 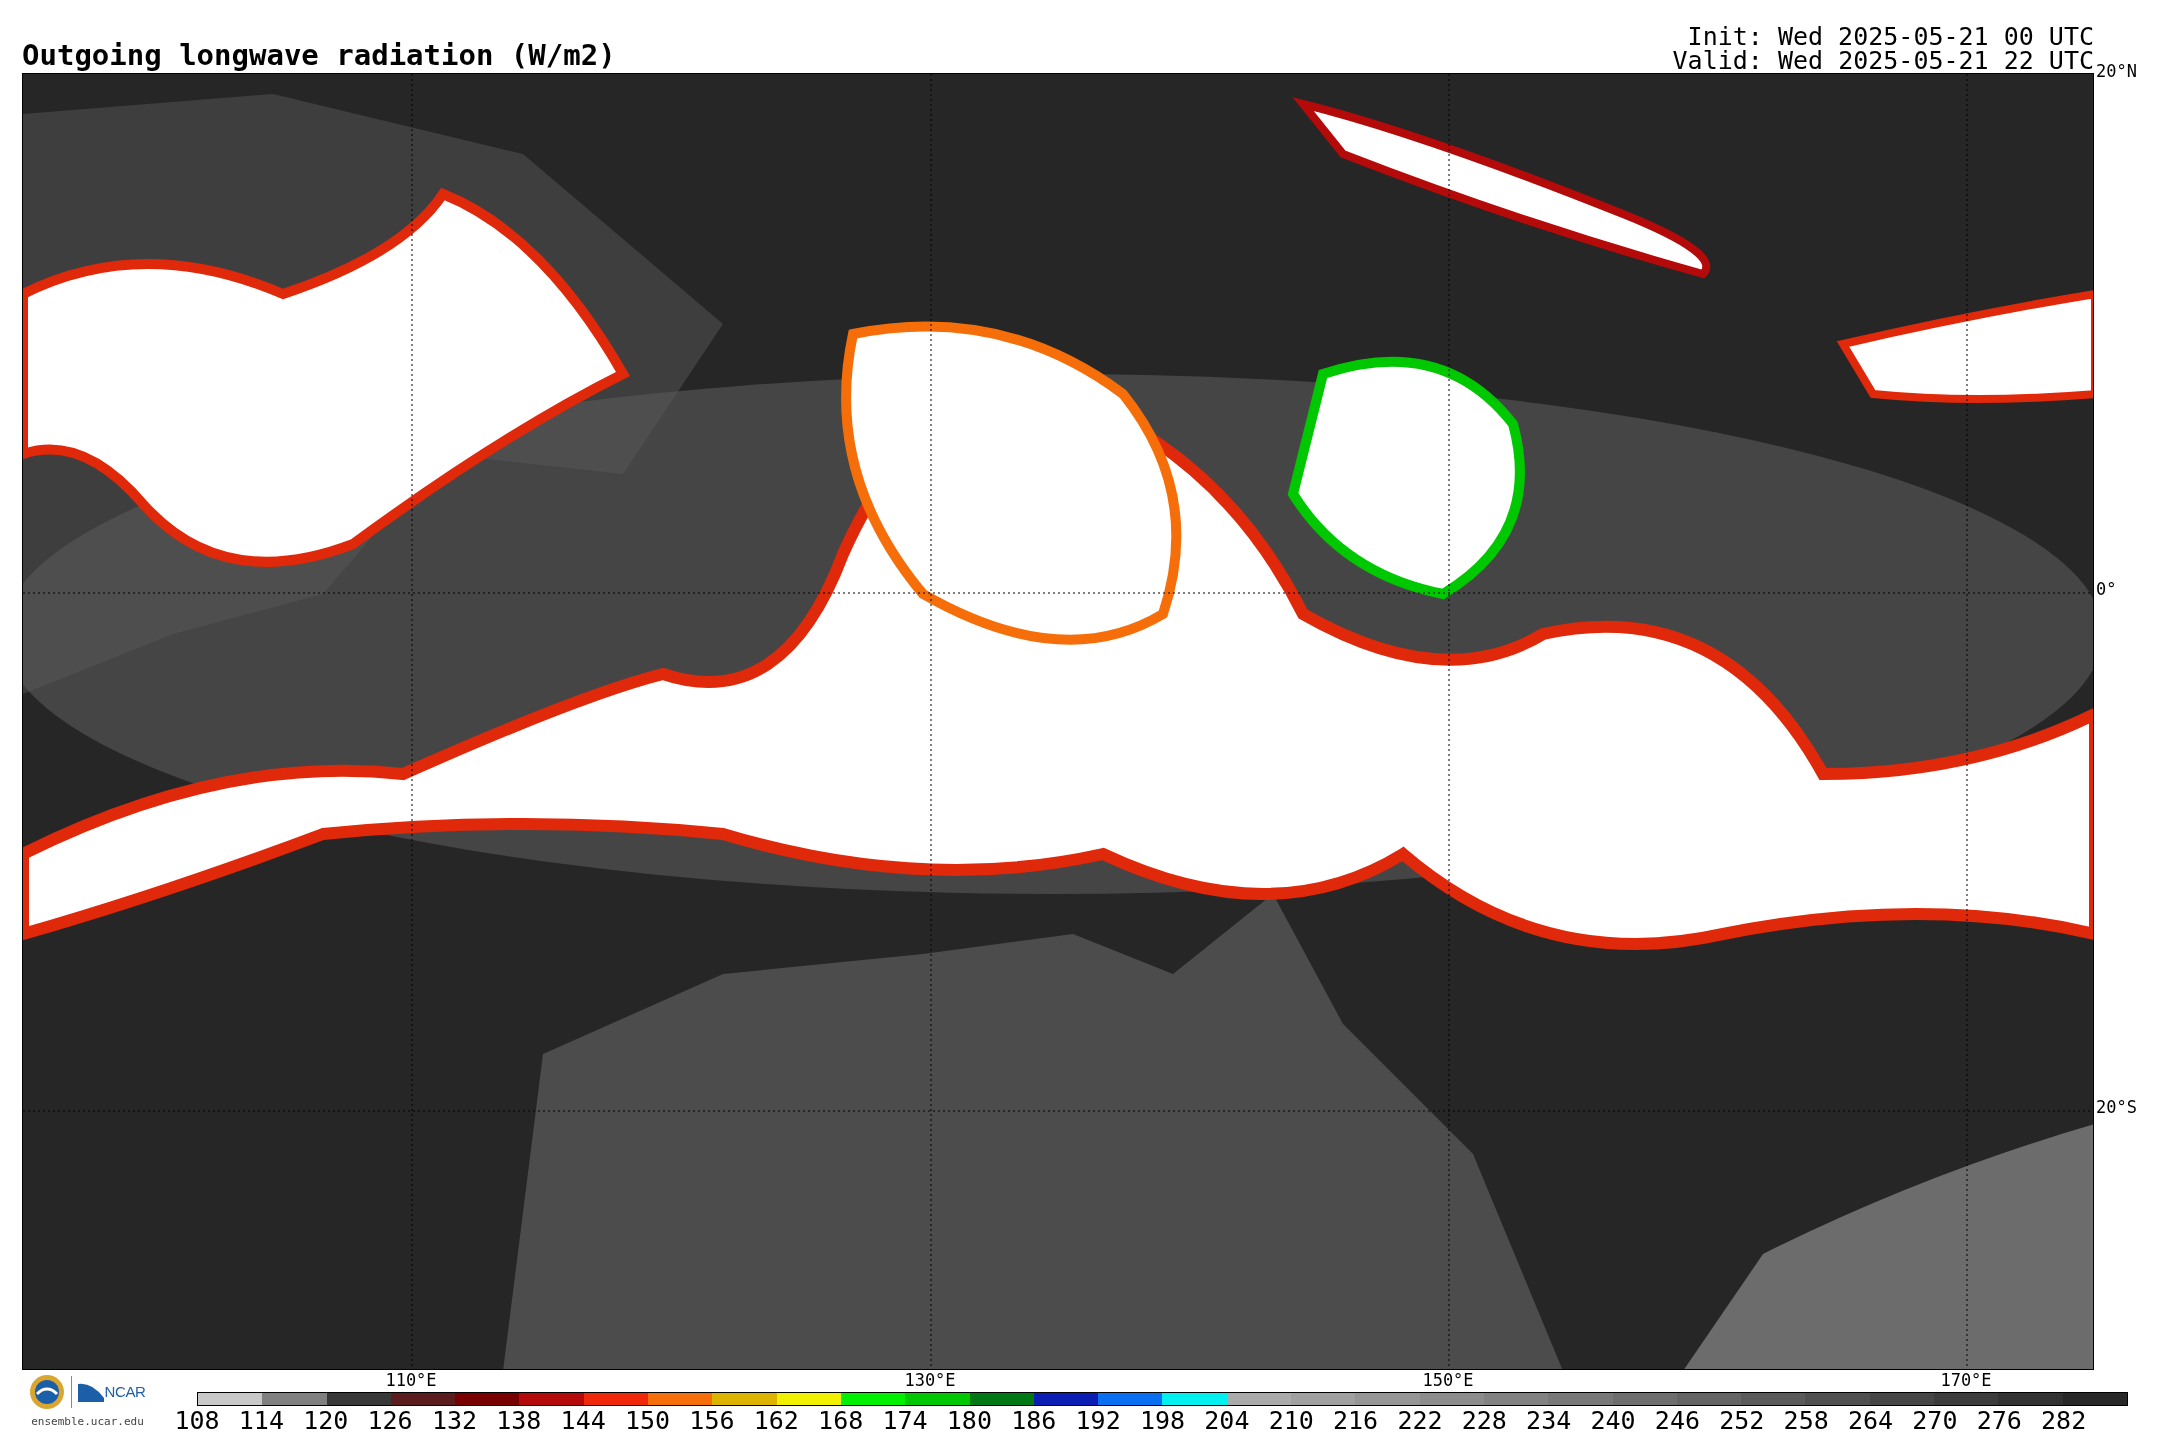 I want to click on colorbar-tick-label: 180, so click(x=969, y=1420).